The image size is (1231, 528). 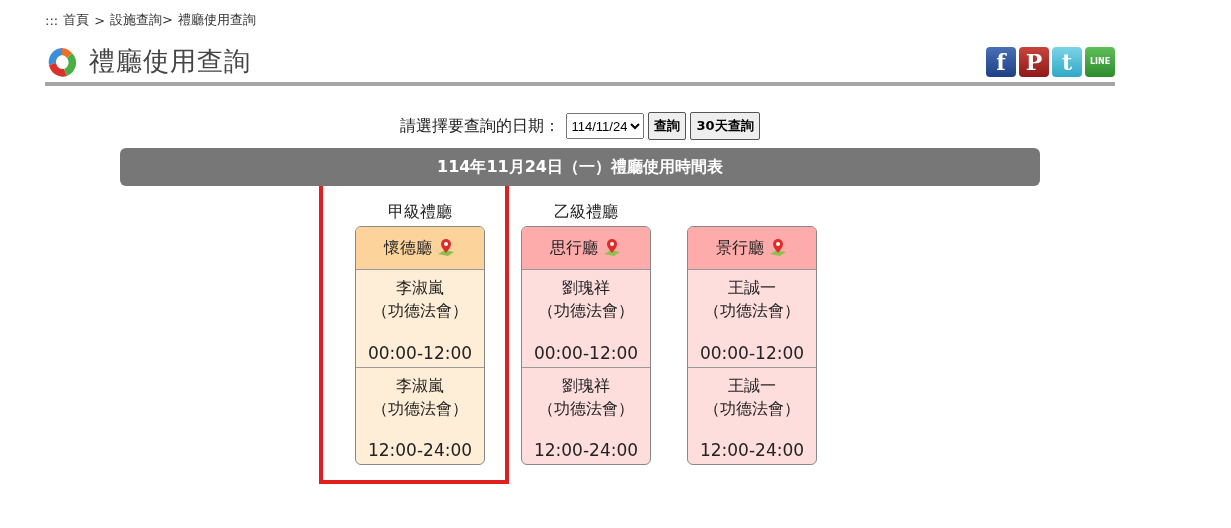 I want to click on hall-name: 景行廳, so click(x=740, y=248).